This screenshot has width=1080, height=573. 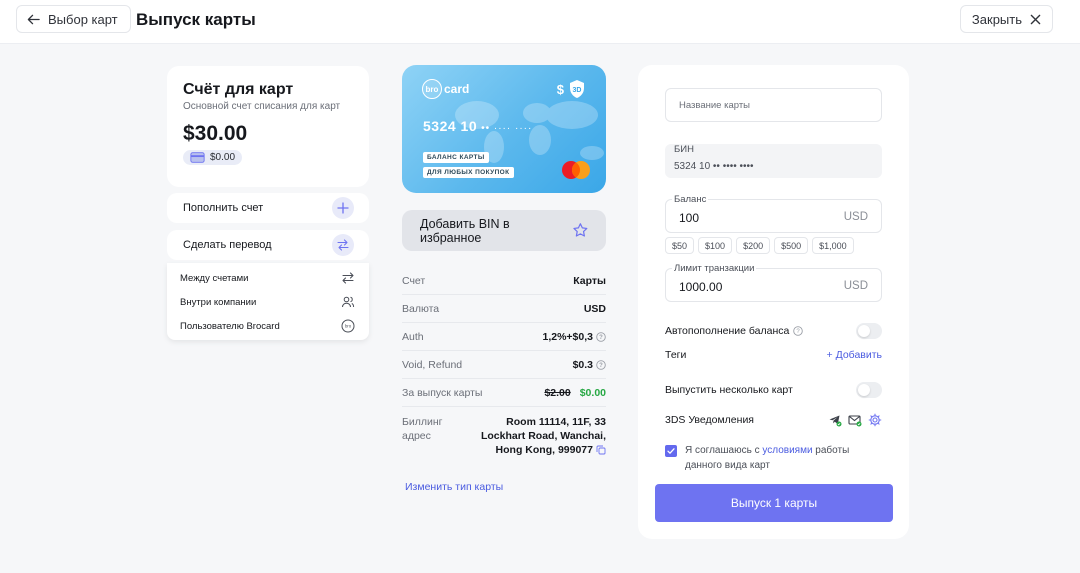 What do you see at coordinates (773, 213) in the screenshot?
I see `balance-input: Баланс 100 USD` at bounding box center [773, 213].